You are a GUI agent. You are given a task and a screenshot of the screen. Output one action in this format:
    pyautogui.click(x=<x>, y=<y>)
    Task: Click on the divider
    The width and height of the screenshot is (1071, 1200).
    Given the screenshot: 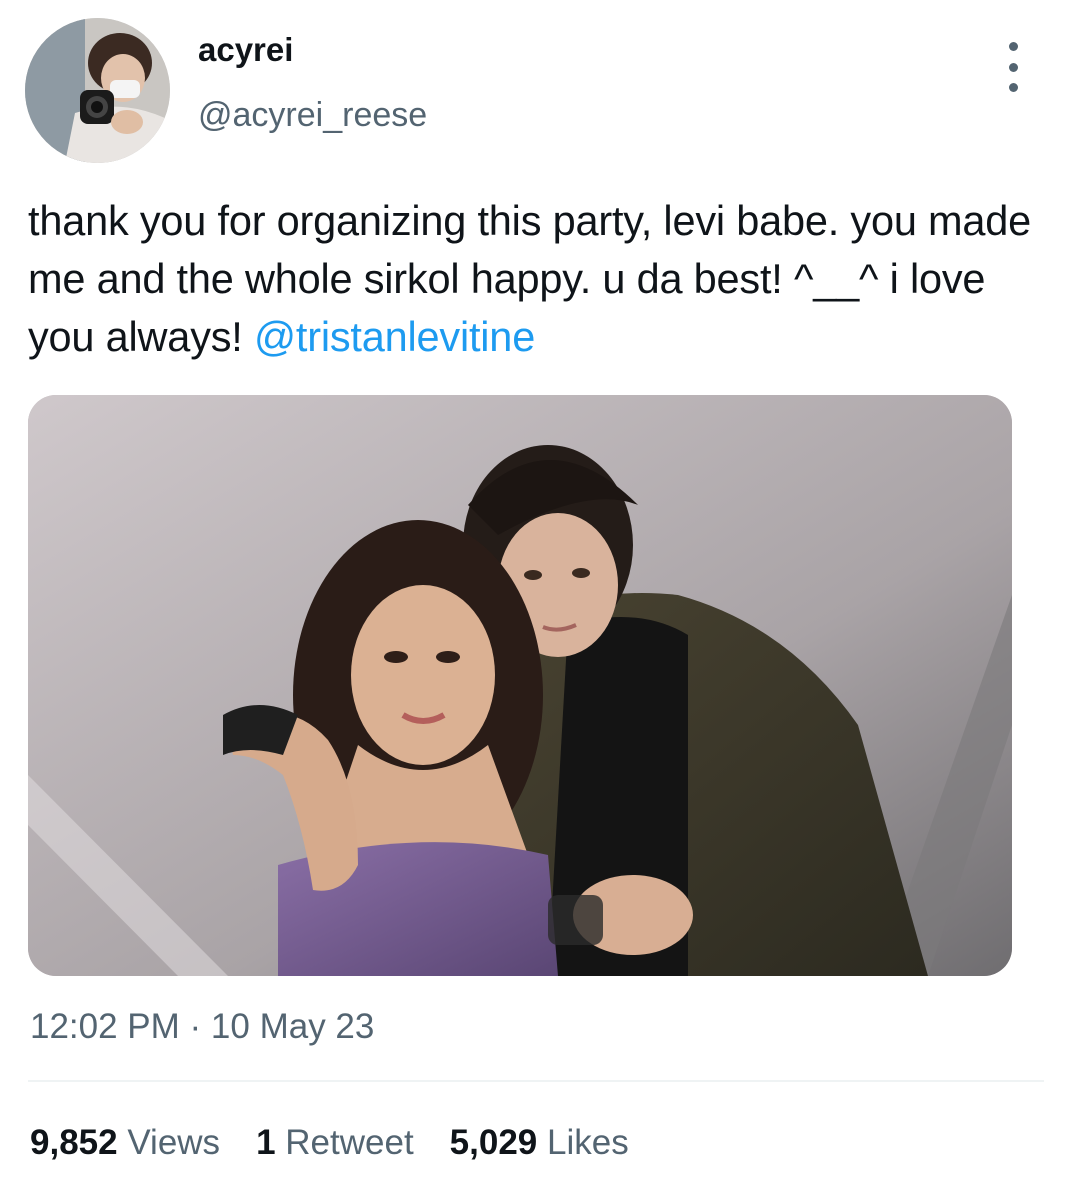 What is the action you would take?
    pyautogui.click(x=536, y=1081)
    